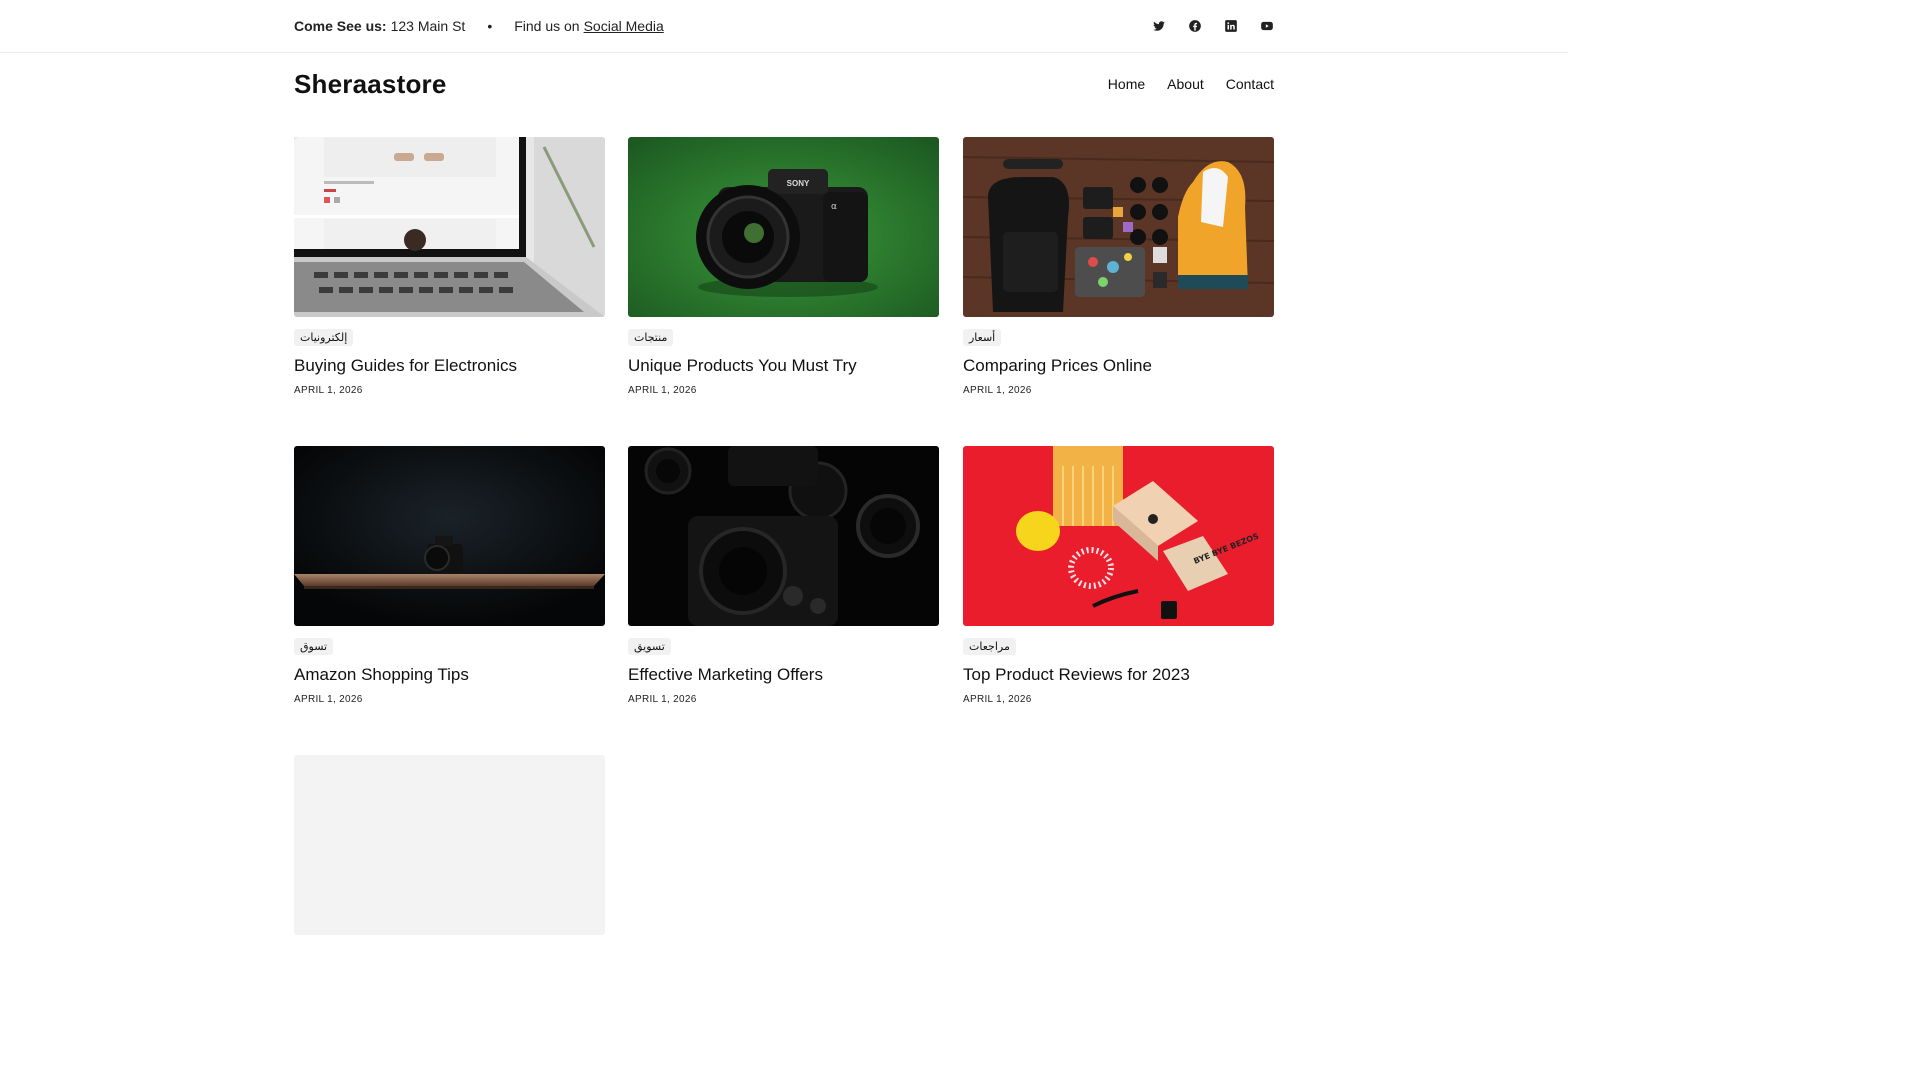 Image resolution: width=1920 pixels, height=1080 pixels. I want to click on post-title: Effective Marketing Offers, so click(783, 675).